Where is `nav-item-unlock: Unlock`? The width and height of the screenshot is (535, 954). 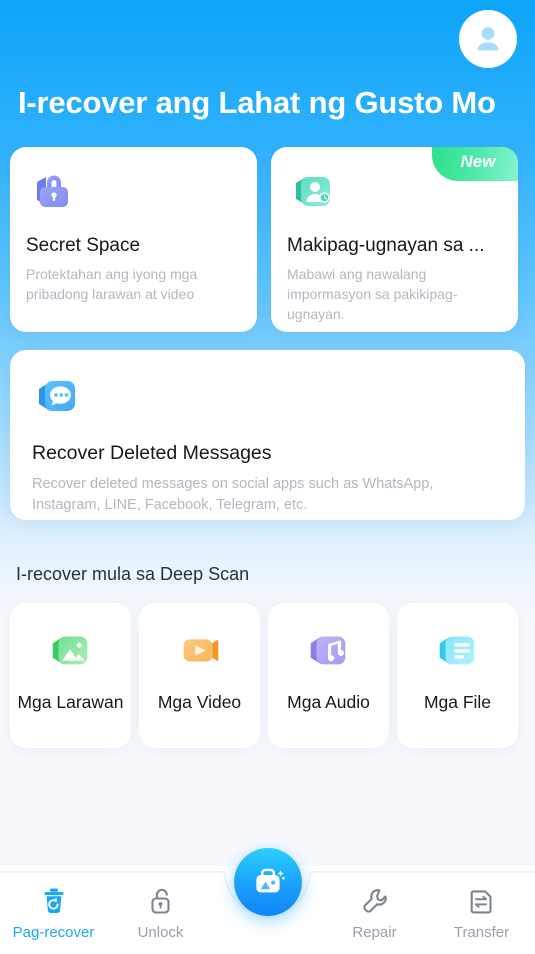
nav-item-unlock: Unlock is located at coordinates (160, 910).